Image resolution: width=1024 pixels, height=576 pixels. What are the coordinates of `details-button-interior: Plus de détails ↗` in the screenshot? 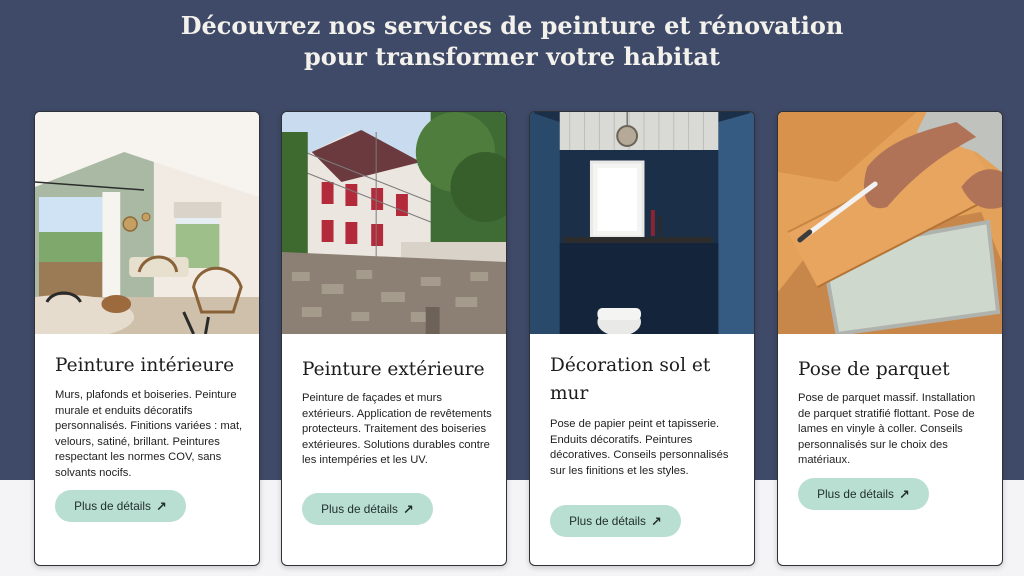 It's located at (120, 506).